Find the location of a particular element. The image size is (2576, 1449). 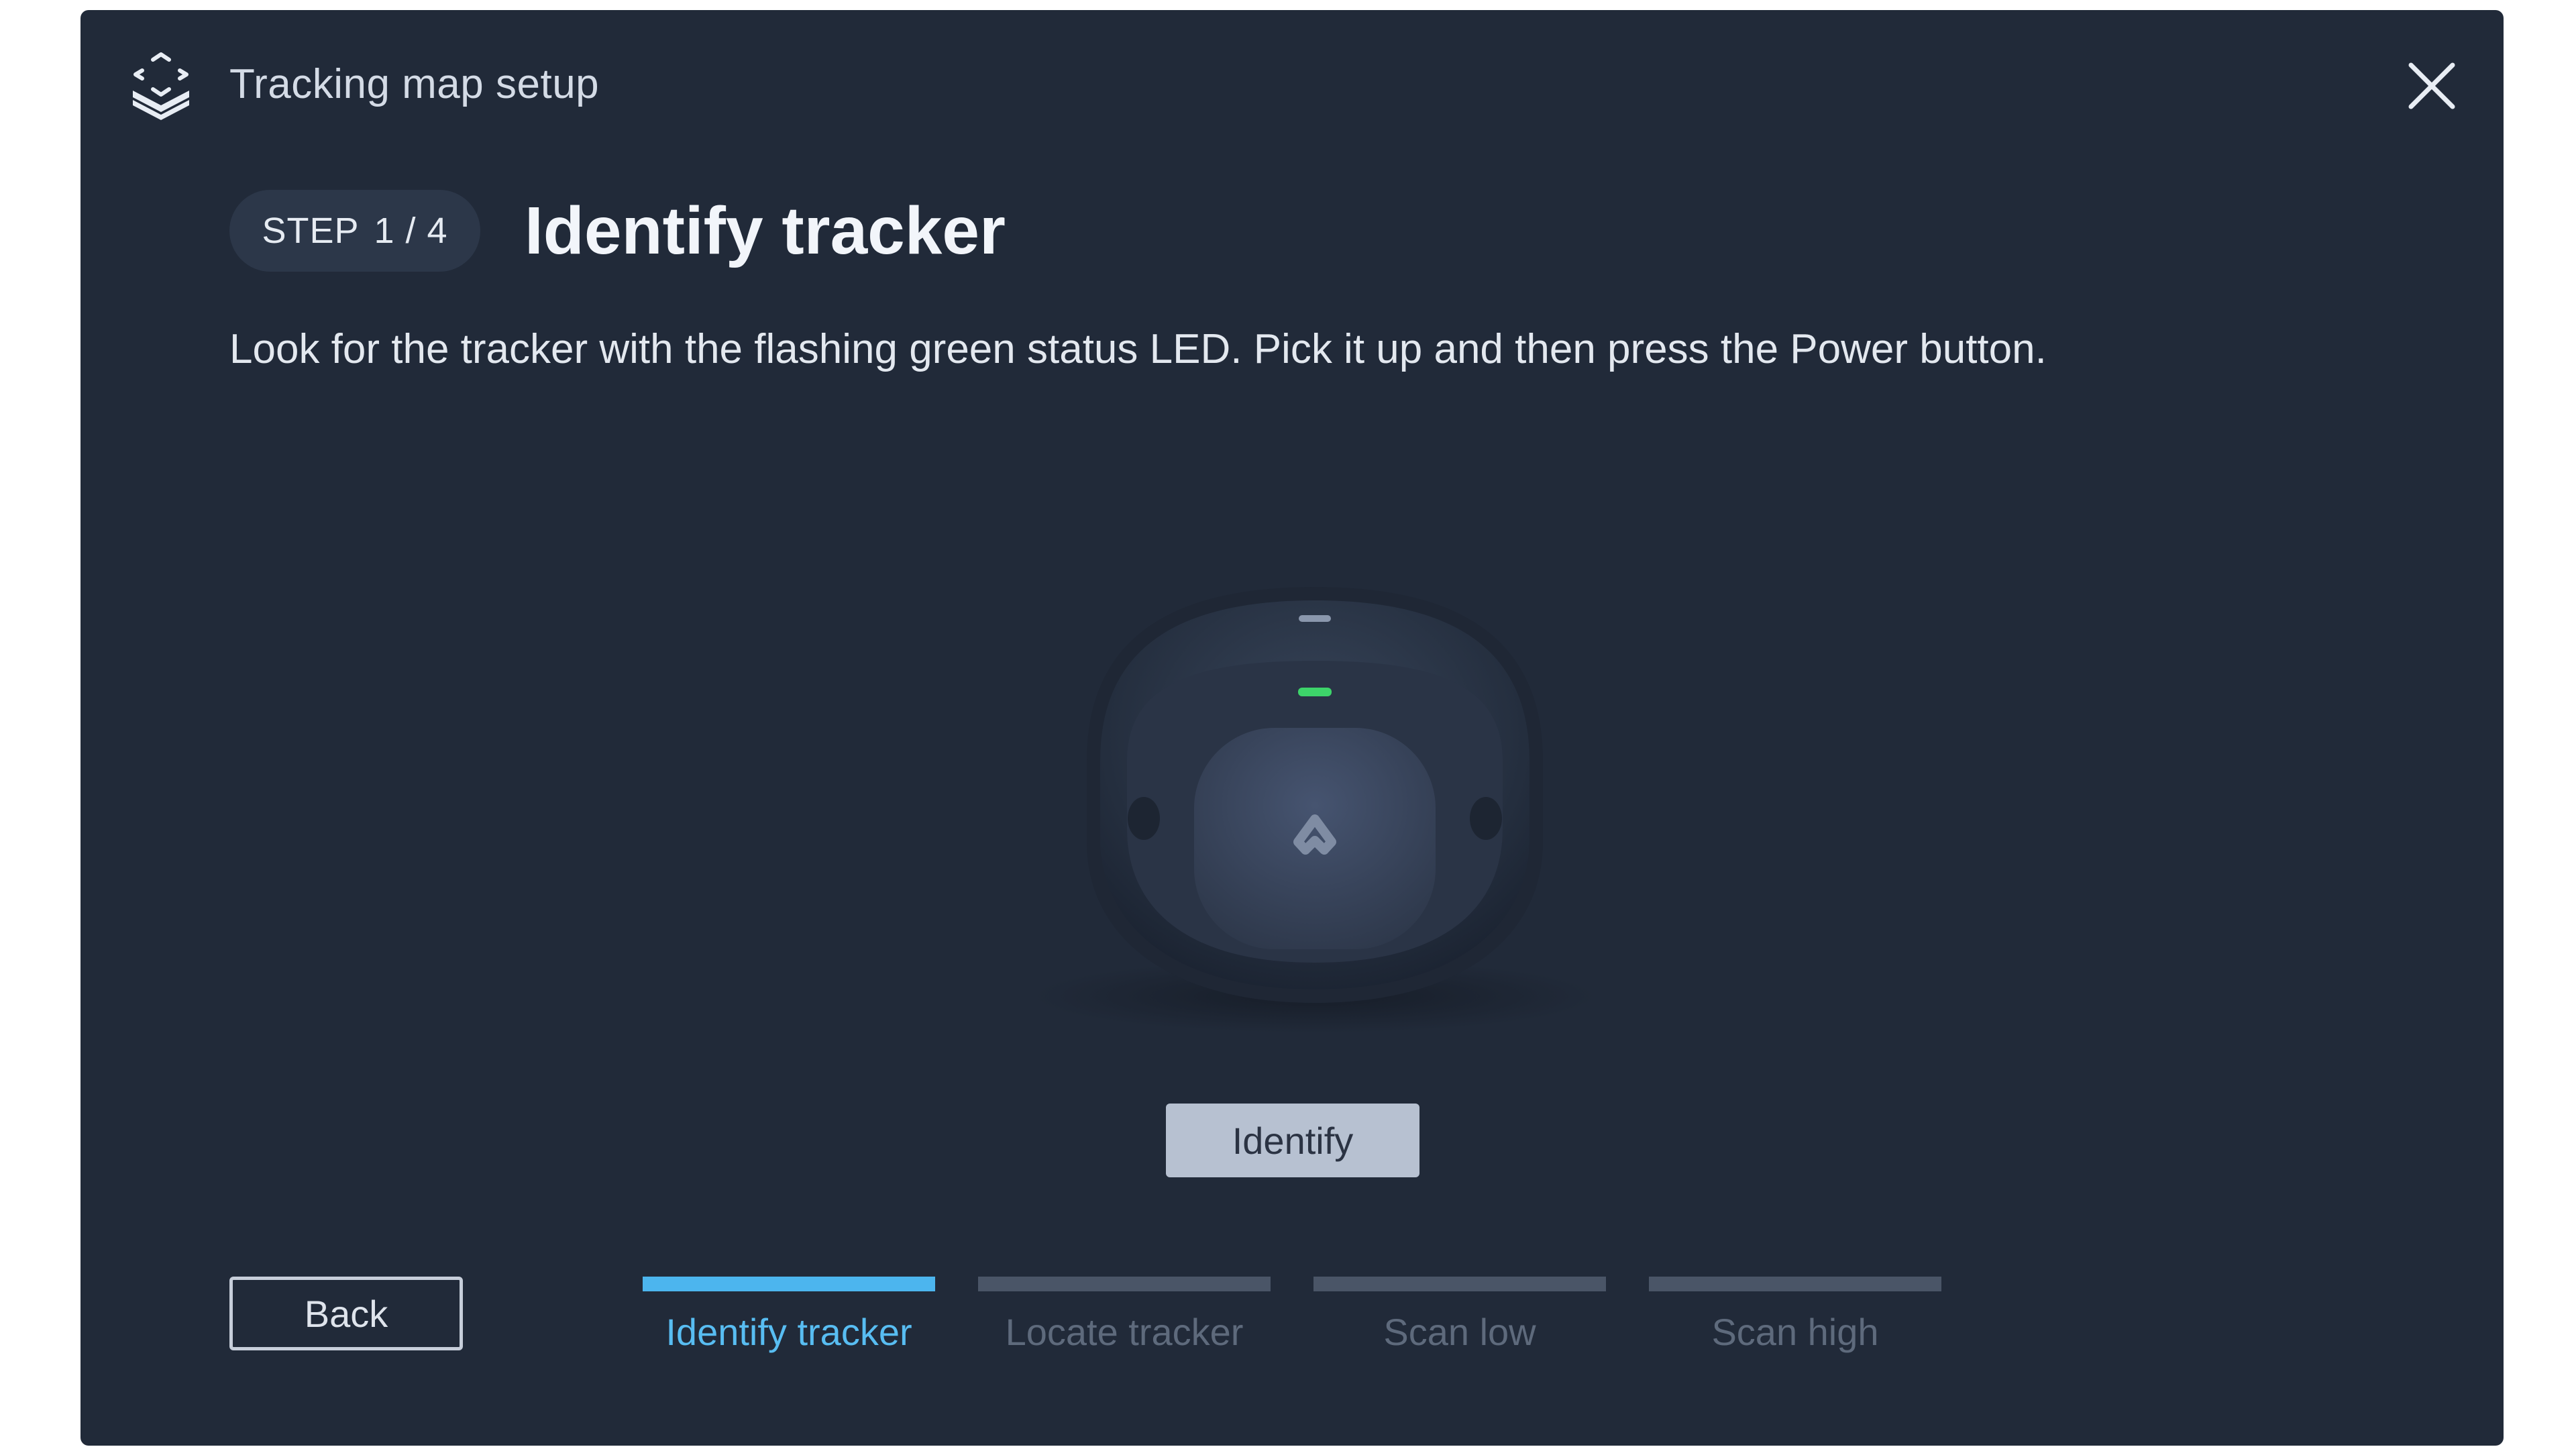

window-title: Tracking map setup is located at coordinates (414, 84).